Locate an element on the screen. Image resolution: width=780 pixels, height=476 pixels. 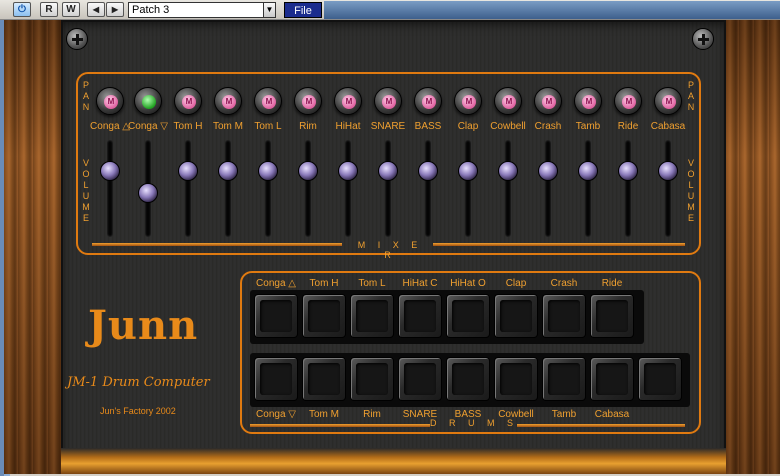
volume-label-left: V O L U M E is located at coordinates (86, 190).